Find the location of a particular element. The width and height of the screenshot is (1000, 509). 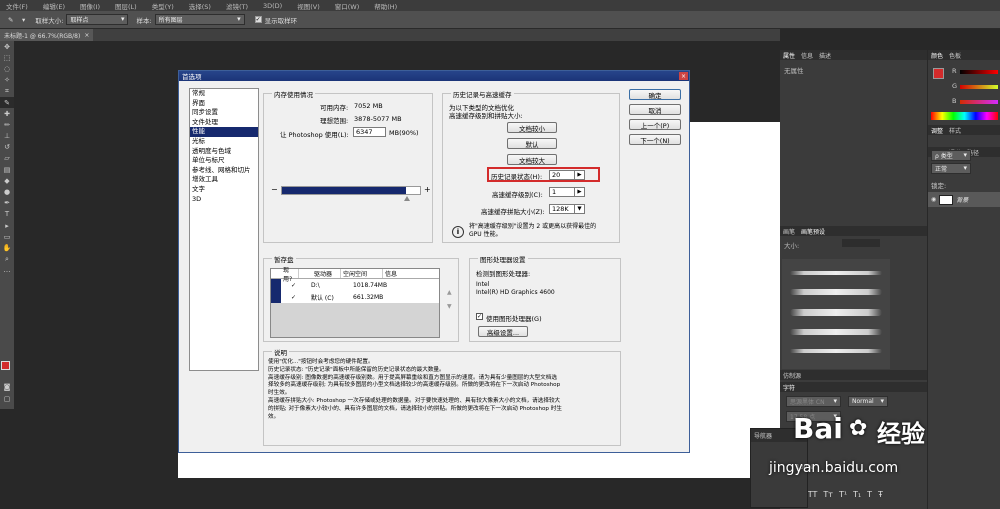

foreground-color-swatch is located at coordinates (5, 365).